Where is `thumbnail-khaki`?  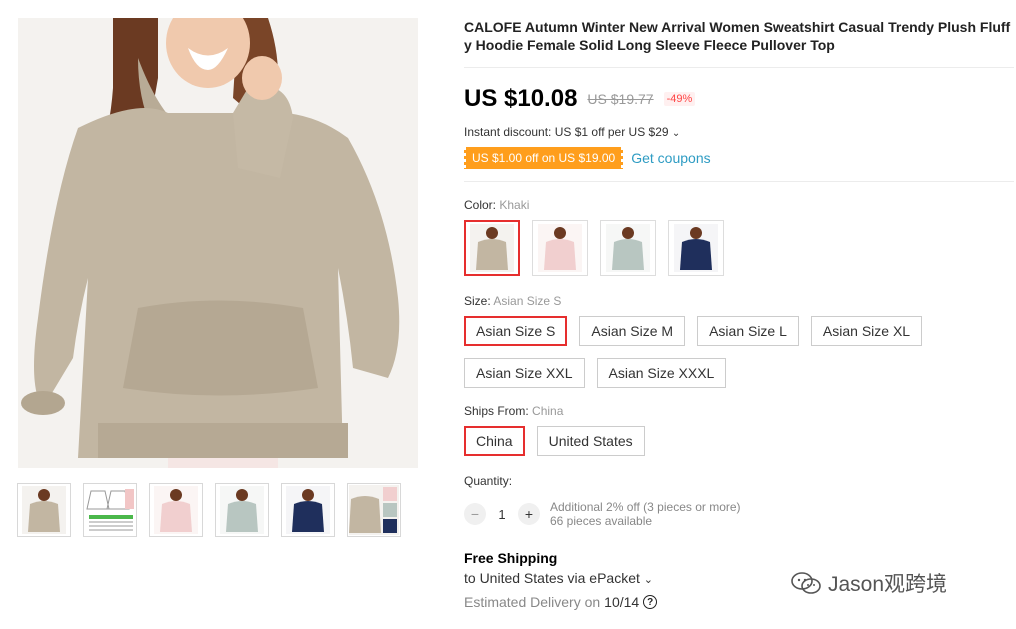
thumbnail-khaki is located at coordinates (44, 510).